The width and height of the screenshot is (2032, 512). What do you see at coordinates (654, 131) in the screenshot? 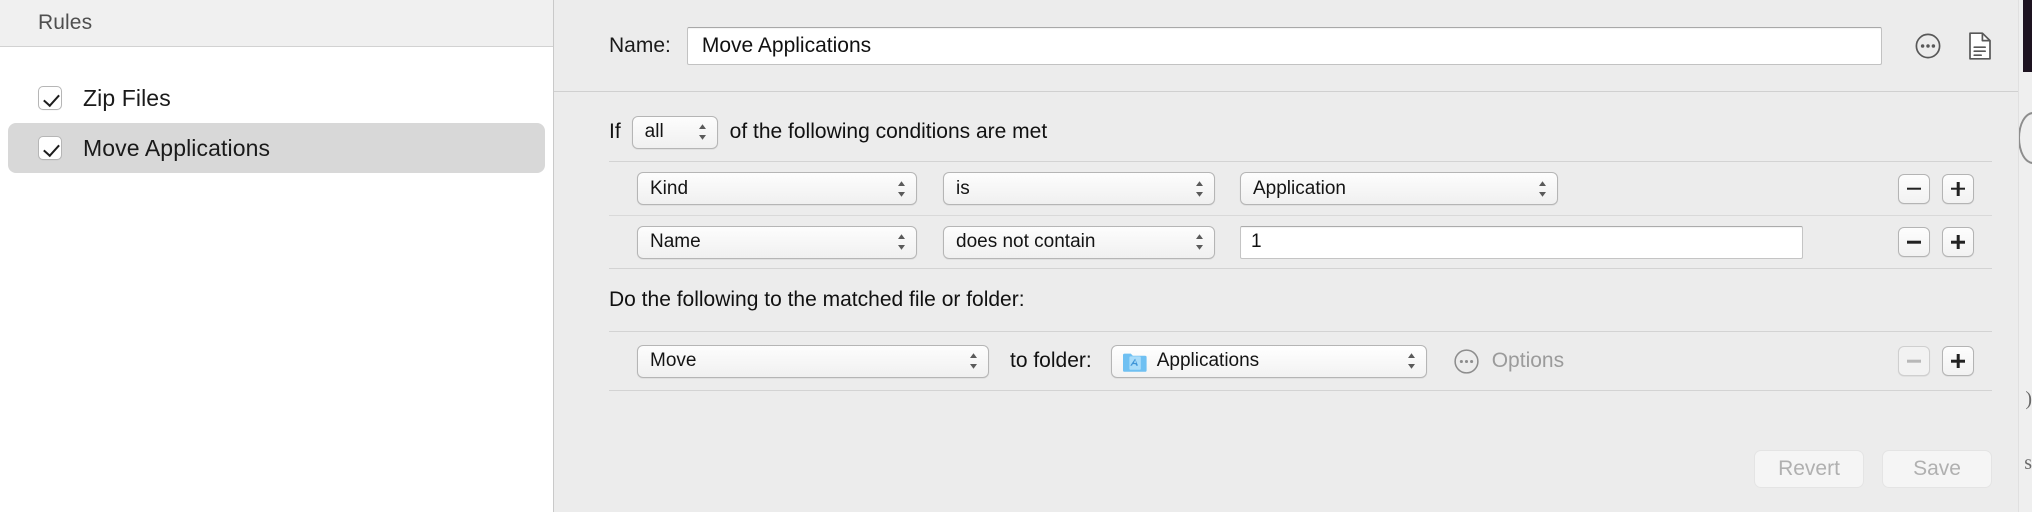
I see `match-mode-value: all` at bounding box center [654, 131].